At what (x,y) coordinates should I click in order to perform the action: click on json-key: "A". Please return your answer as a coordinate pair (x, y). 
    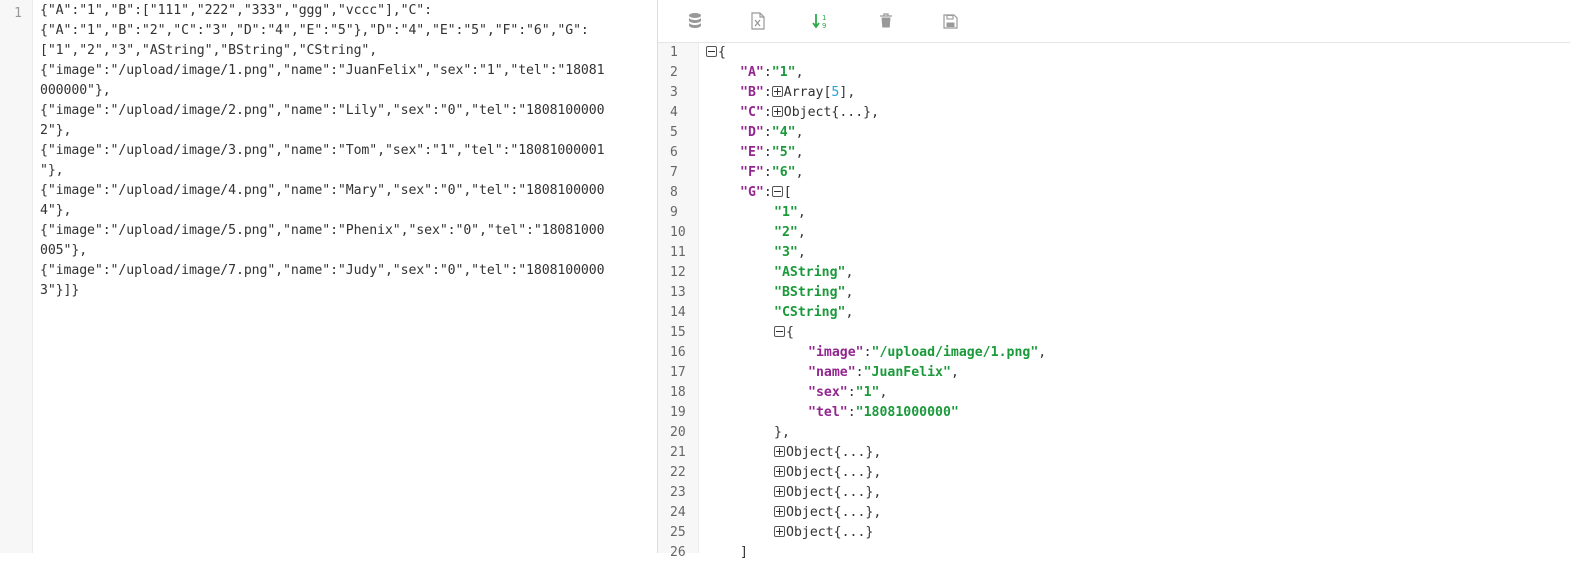
    Looking at the image, I should click on (752, 72).